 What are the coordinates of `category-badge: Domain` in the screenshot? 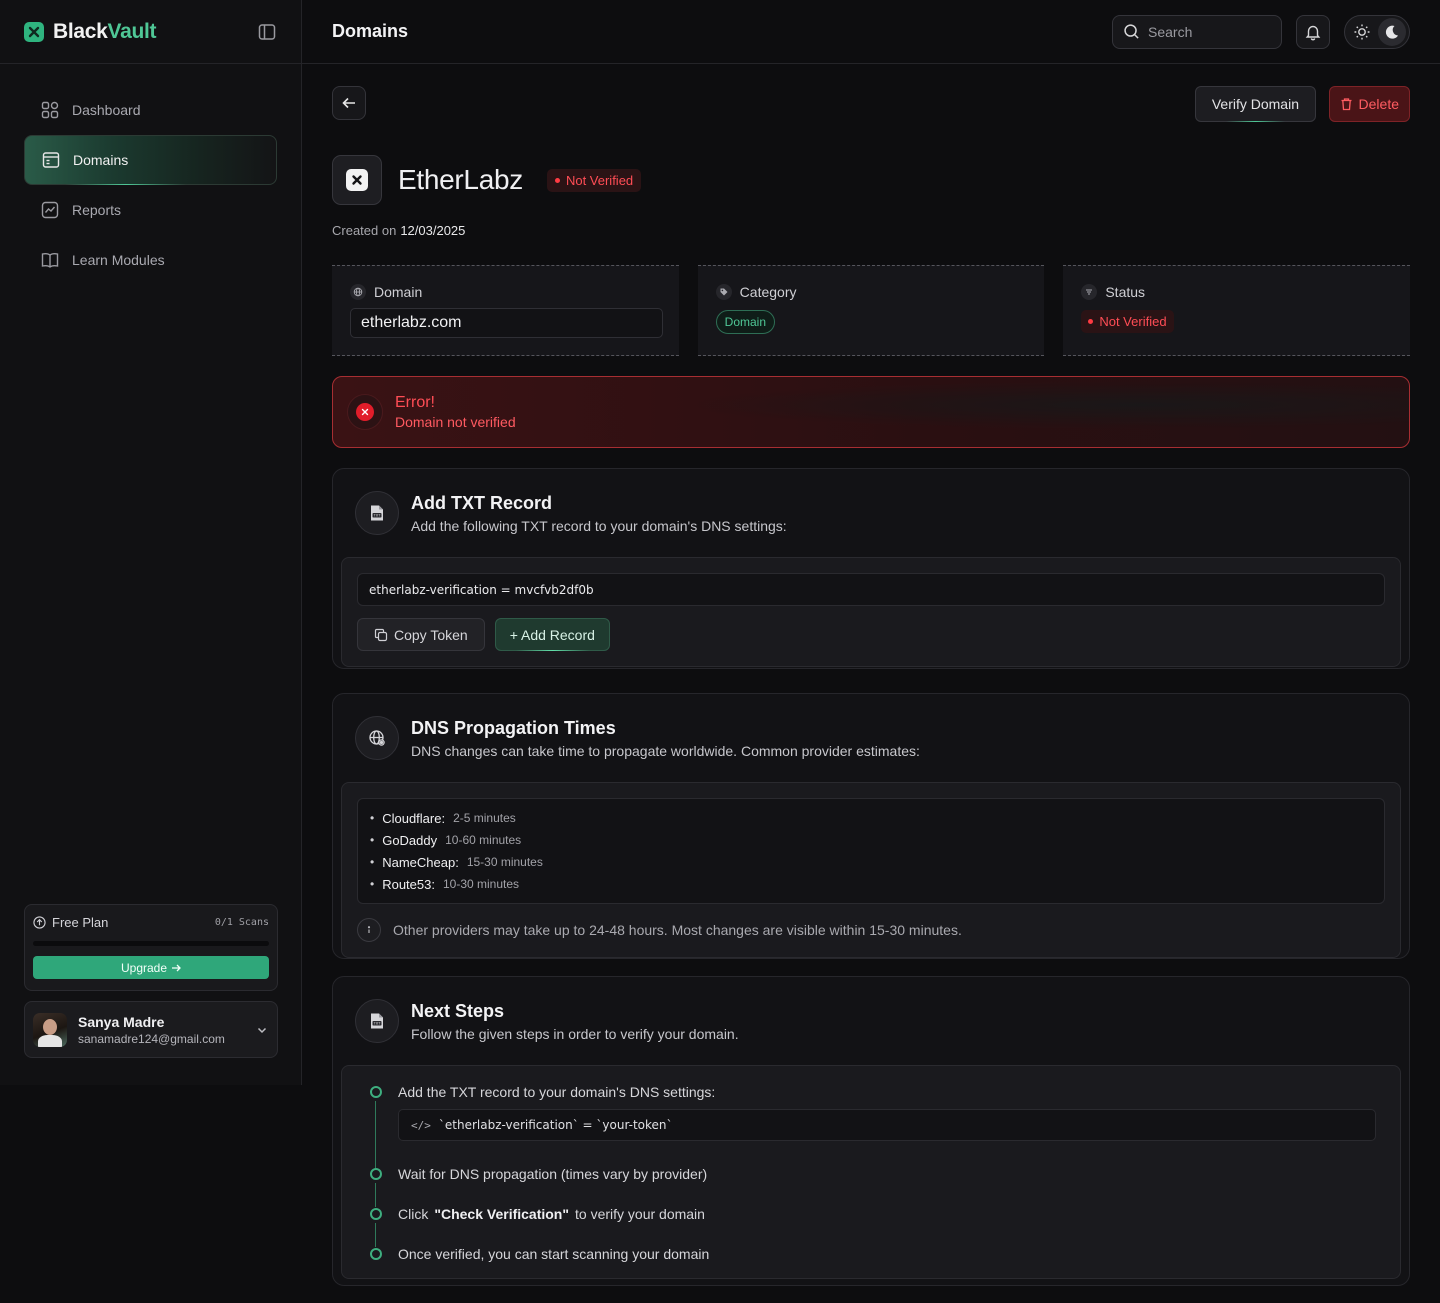 It's located at (745, 322).